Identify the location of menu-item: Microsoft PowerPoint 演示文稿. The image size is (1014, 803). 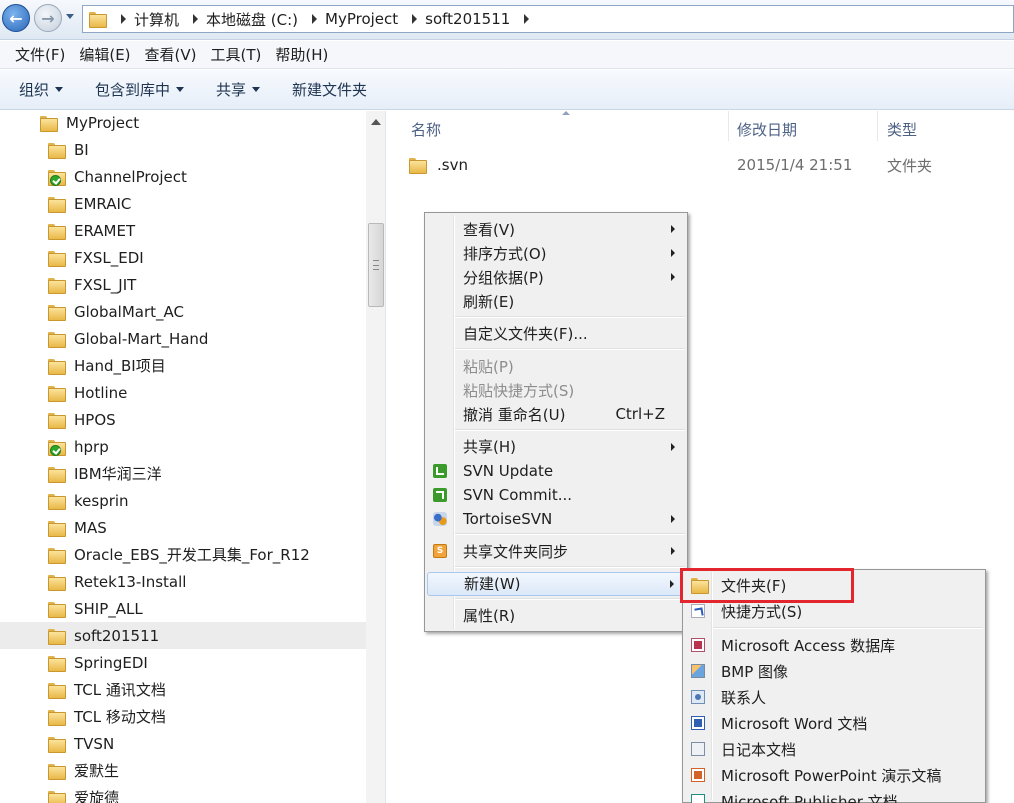
(834, 775).